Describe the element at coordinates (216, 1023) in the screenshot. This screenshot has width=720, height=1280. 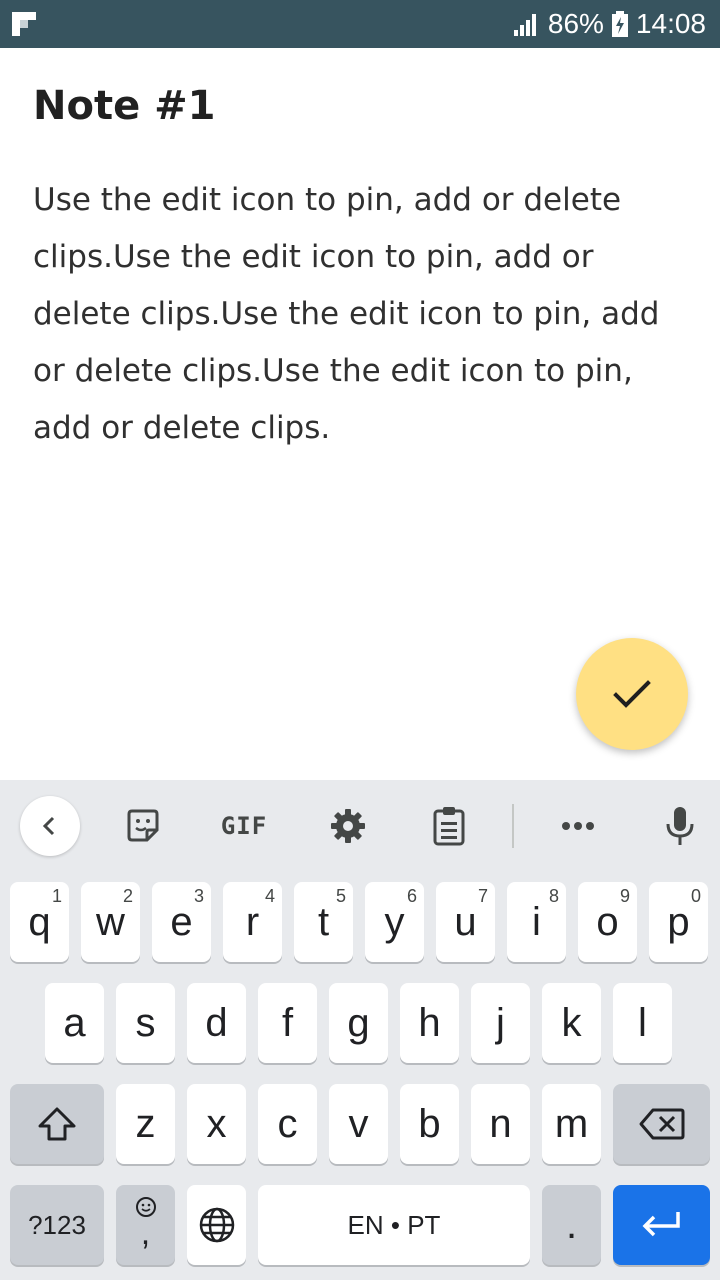
I see `key-d: d` at that location.